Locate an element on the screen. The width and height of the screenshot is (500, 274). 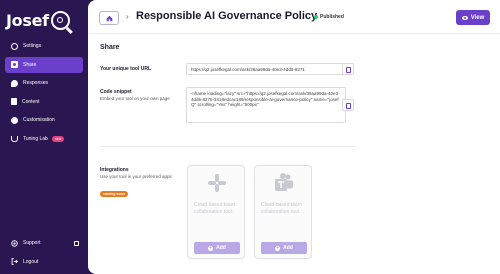
sidebar-item-responses: Responses is located at coordinates (44, 83).